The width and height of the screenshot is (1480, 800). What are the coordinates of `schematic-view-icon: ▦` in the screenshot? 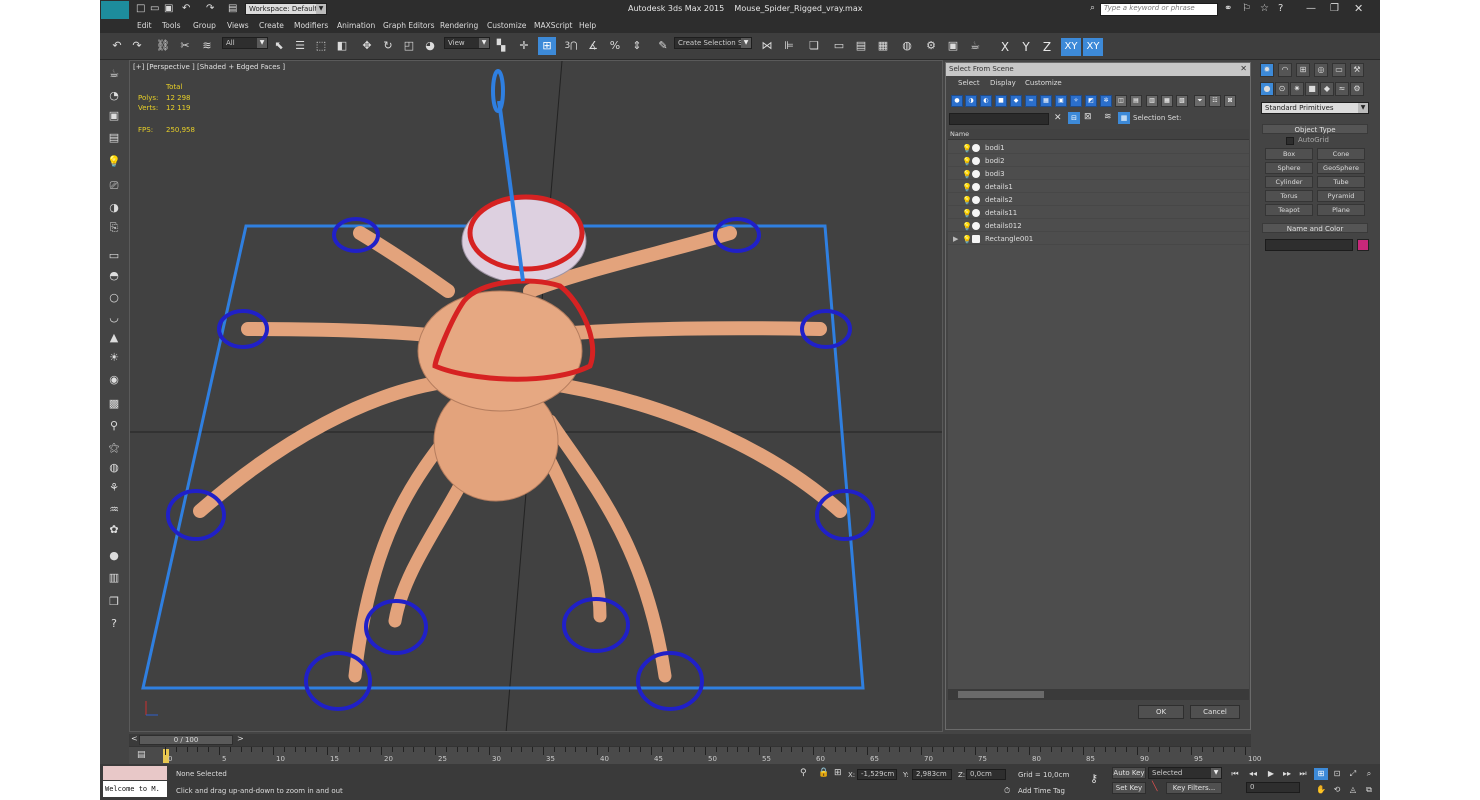 It's located at (883, 46).